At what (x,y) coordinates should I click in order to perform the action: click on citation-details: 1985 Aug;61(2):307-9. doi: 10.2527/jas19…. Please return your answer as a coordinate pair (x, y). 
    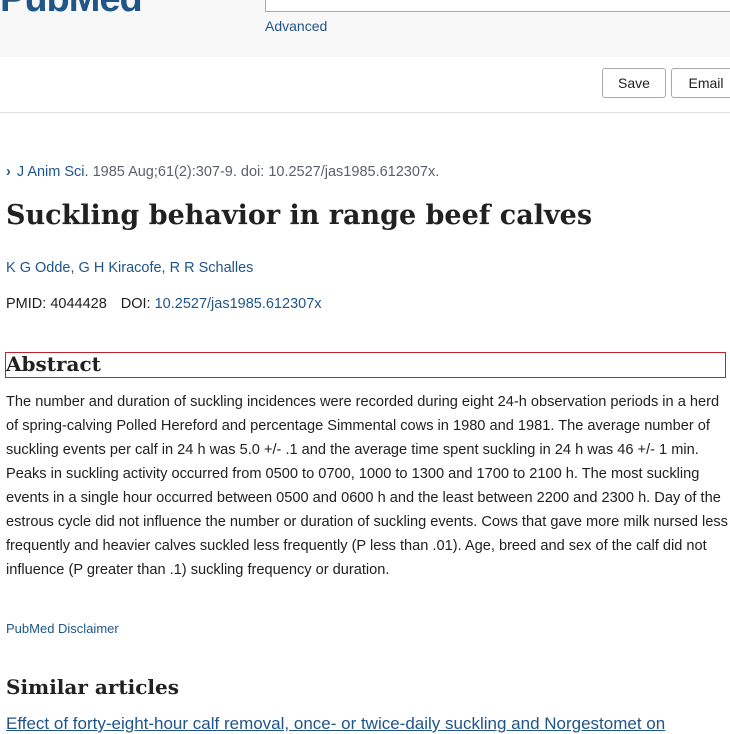
    Looking at the image, I should click on (264, 172).